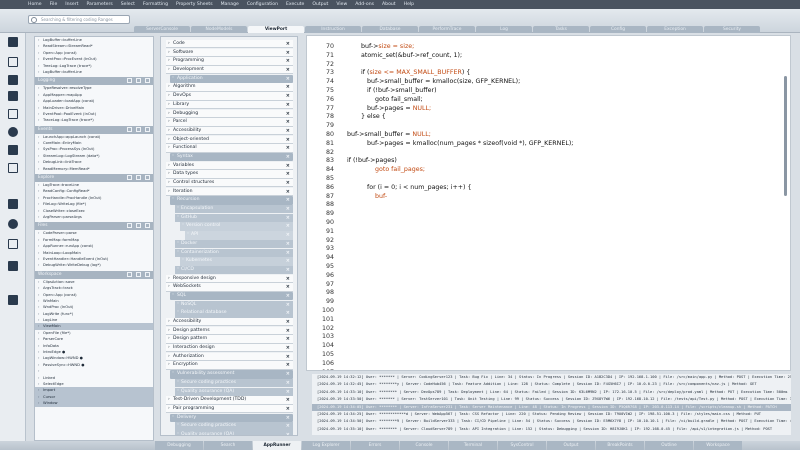 This screenshot has width=800, height=450. What do you see at coordinates (718, 445) in the screenshot?
I see `bottom-tab-11: Workspace` at bounding box center [718, 445].